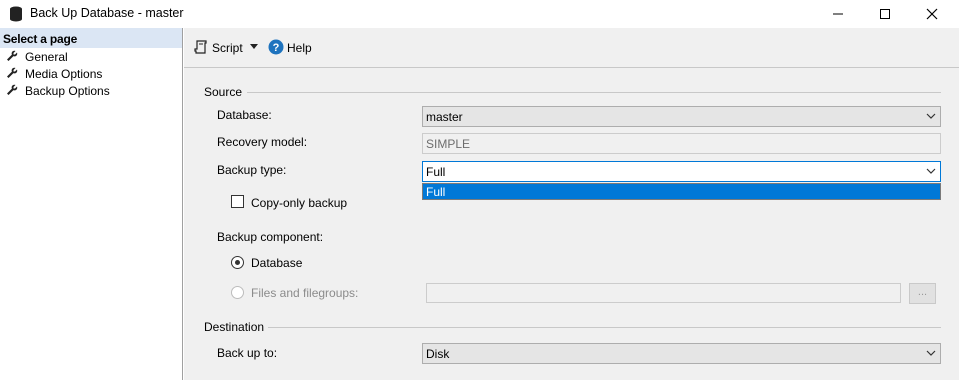 This screenshot has height=380, width=959. What do you see at coordinates (663, 293) in the screenshot?
I see `filegroups-textbox` at bounding box center [663, 293].